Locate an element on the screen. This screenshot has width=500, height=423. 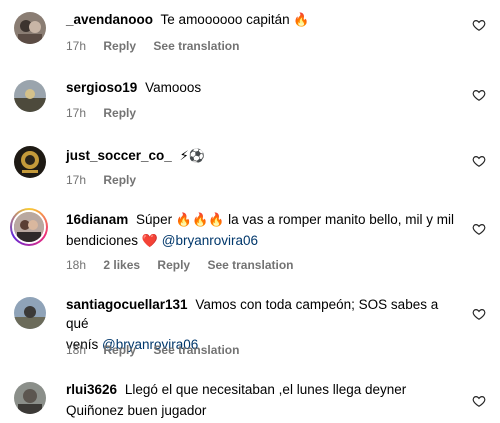
lightning-soccer-emoji: ⚡⚽ is located at coordinates (192, 155).